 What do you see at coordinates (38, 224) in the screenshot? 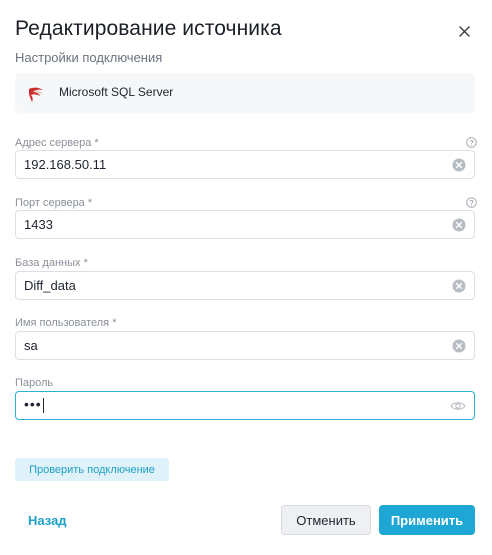
I see `server-port-value: 1433` at bounding box center [38, 224].